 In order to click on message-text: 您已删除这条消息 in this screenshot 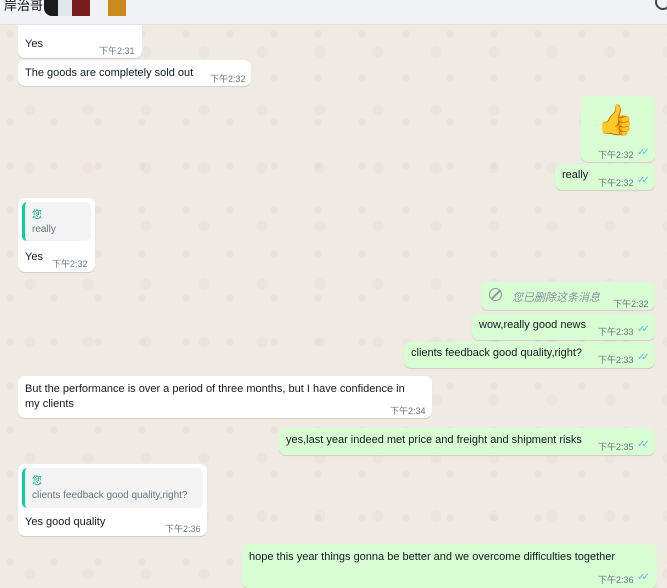, I will do `click(556, 298)`.